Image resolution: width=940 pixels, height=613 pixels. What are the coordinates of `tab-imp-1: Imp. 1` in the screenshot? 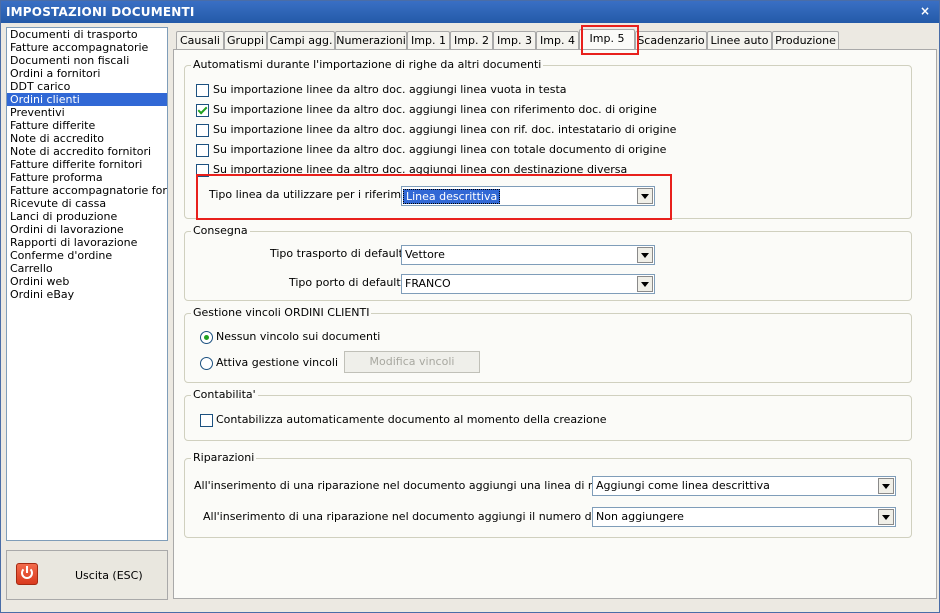 It's located at (428, 40).